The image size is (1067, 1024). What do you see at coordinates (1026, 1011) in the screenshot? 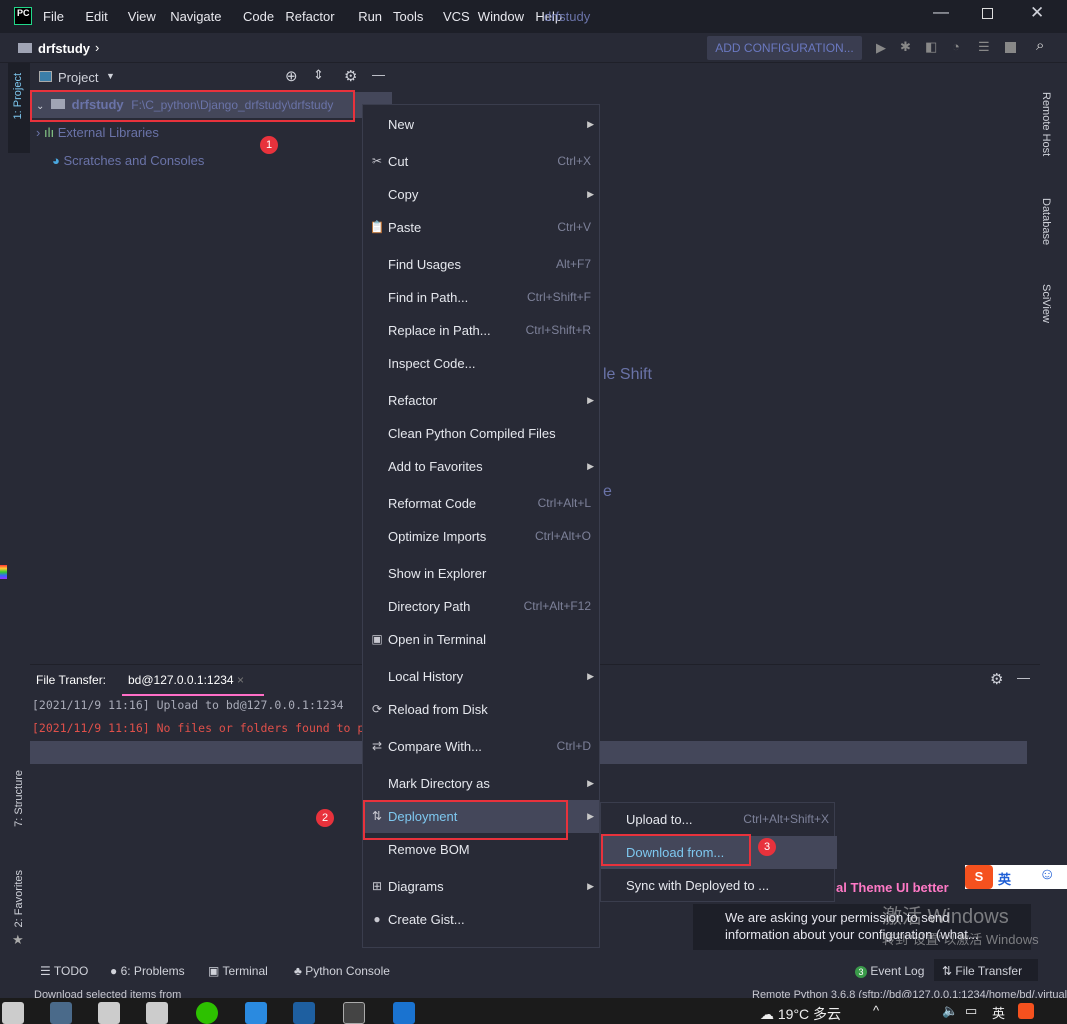
I see `tray-sogou-icon` at bounding box center [1026, 1011].